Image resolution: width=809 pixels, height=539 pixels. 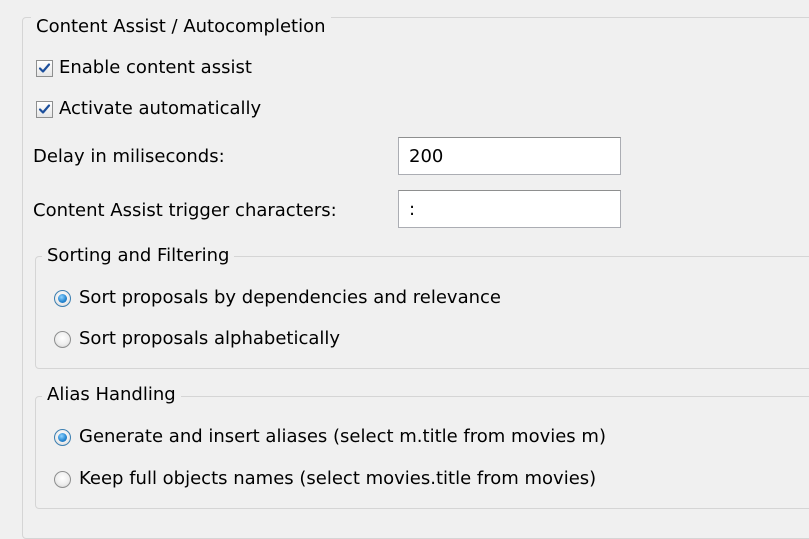 What do you see at coordinates (181, 27) in the screenshot?
I see `content-assist-group-title: Content Assist / Autocompletion` at bounding box center [181, 27].